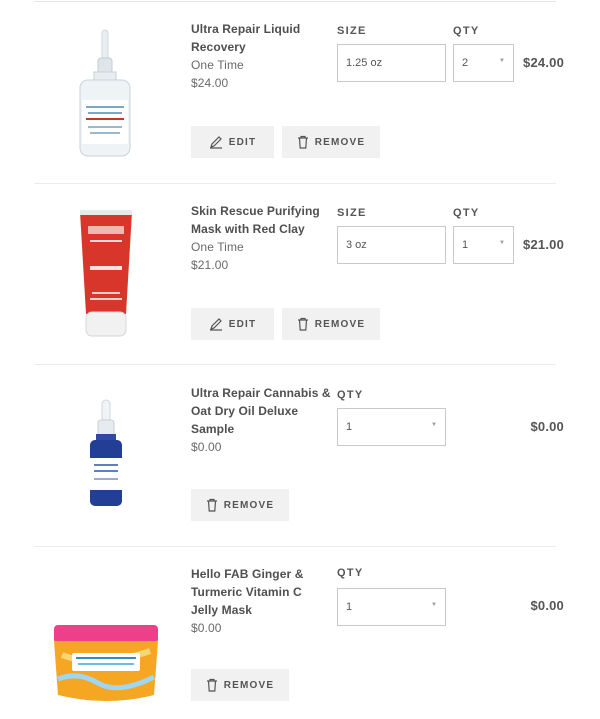  What do you see at coordinates (261, 220) in the screenshot?
I see `product-name-text: Skin Rescue Purifying Mask with Red Clay` at bounding box center [261, 220].